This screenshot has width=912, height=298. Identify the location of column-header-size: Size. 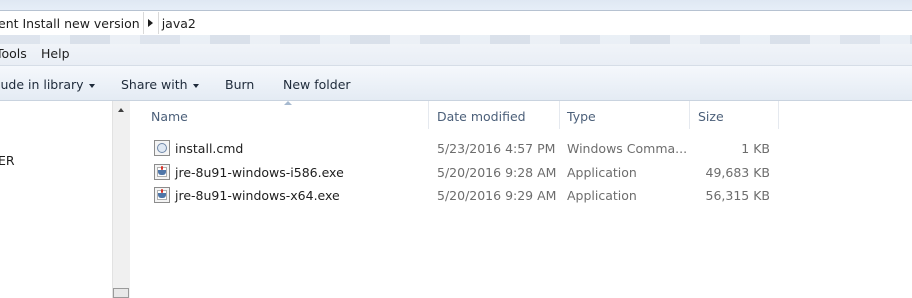
(711, 116).